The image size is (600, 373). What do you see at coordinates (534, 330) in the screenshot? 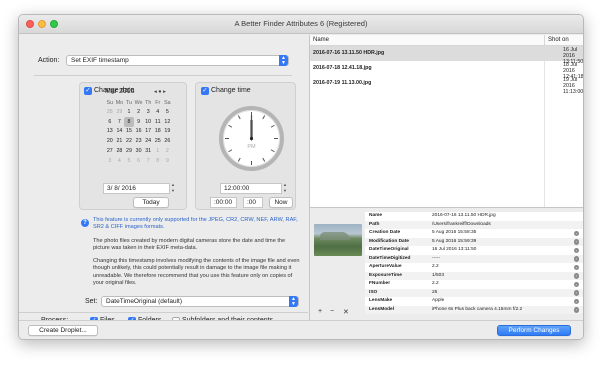
I see `perform-changes-button: Perform Changes` at bounding box center [534, 330].